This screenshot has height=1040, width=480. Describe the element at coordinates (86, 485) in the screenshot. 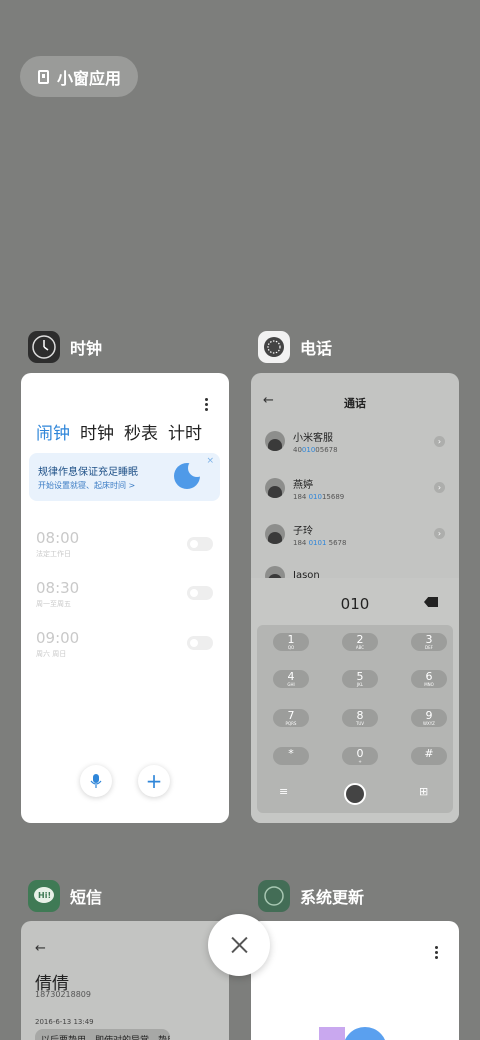

I see `banner-subtitle: 开始设置就寝、起床时间 >` at that location.